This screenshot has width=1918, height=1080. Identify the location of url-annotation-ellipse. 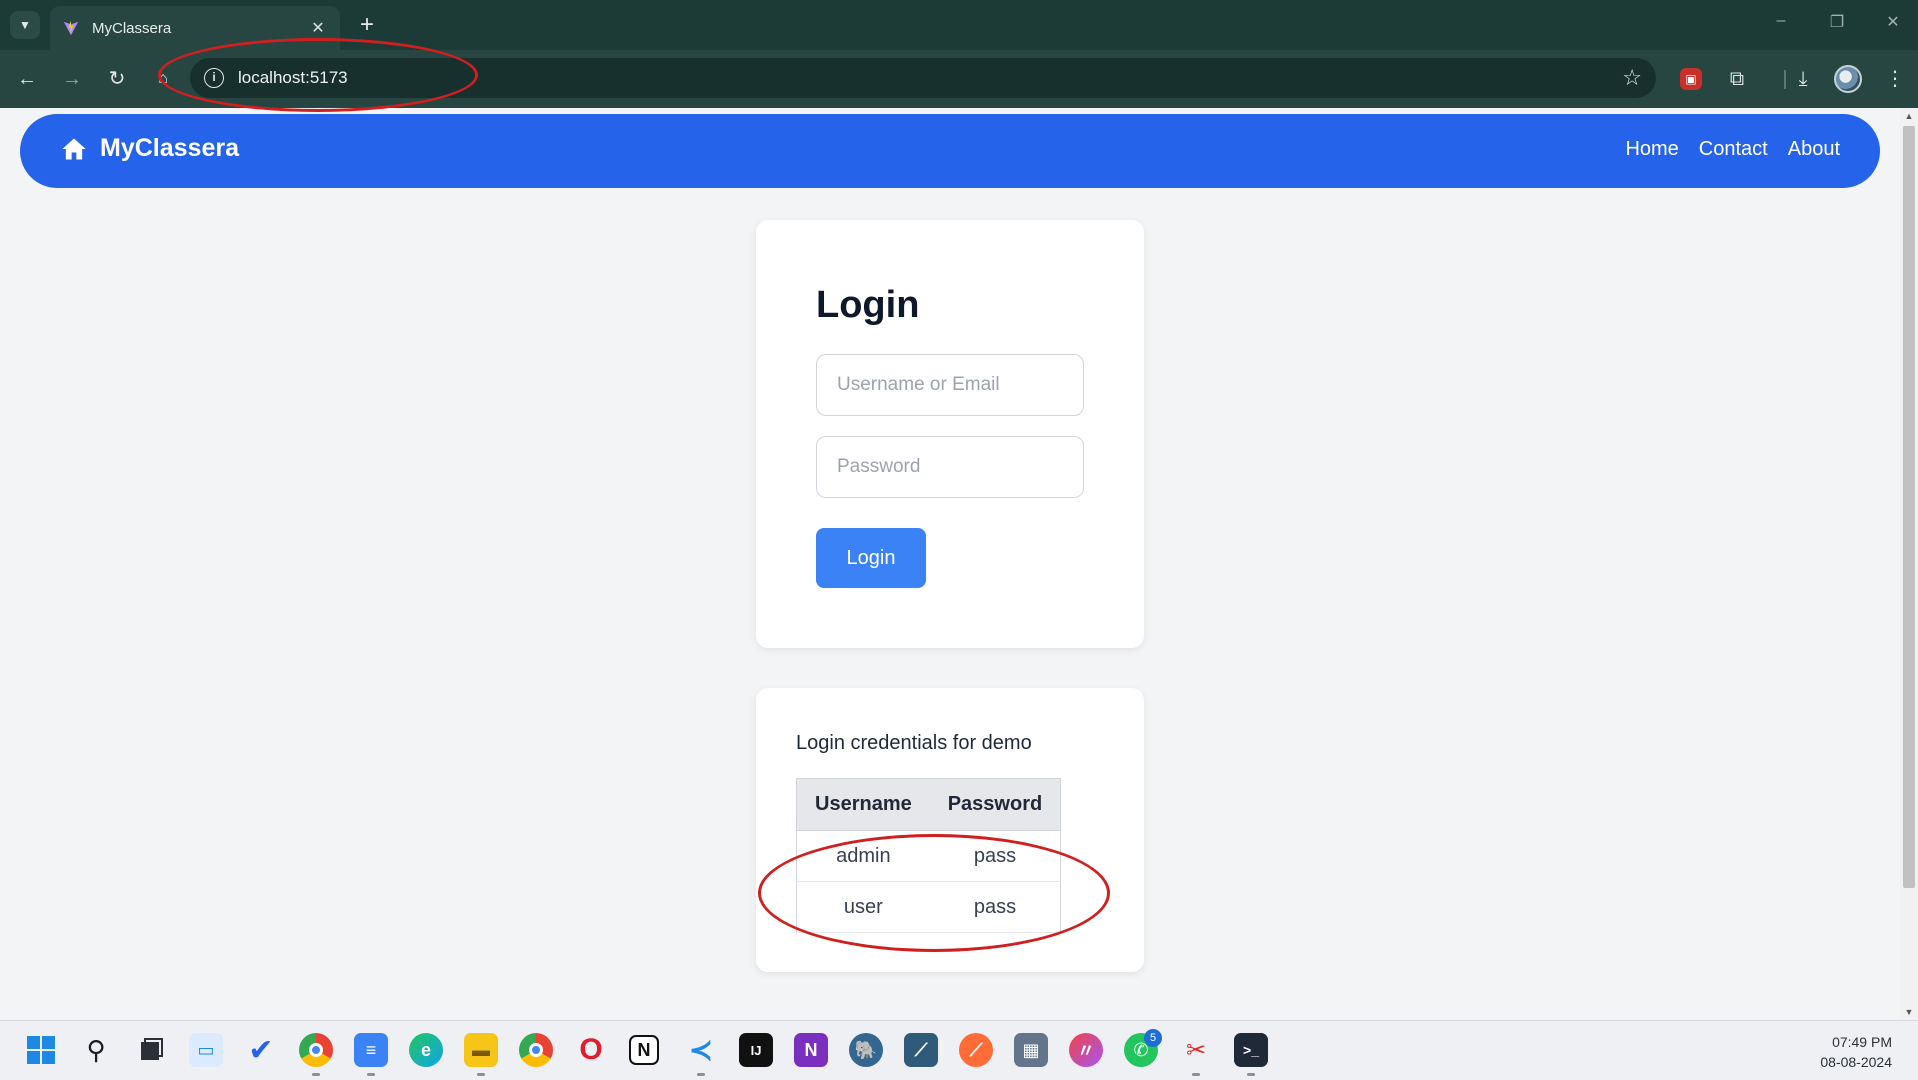
(318, 75).